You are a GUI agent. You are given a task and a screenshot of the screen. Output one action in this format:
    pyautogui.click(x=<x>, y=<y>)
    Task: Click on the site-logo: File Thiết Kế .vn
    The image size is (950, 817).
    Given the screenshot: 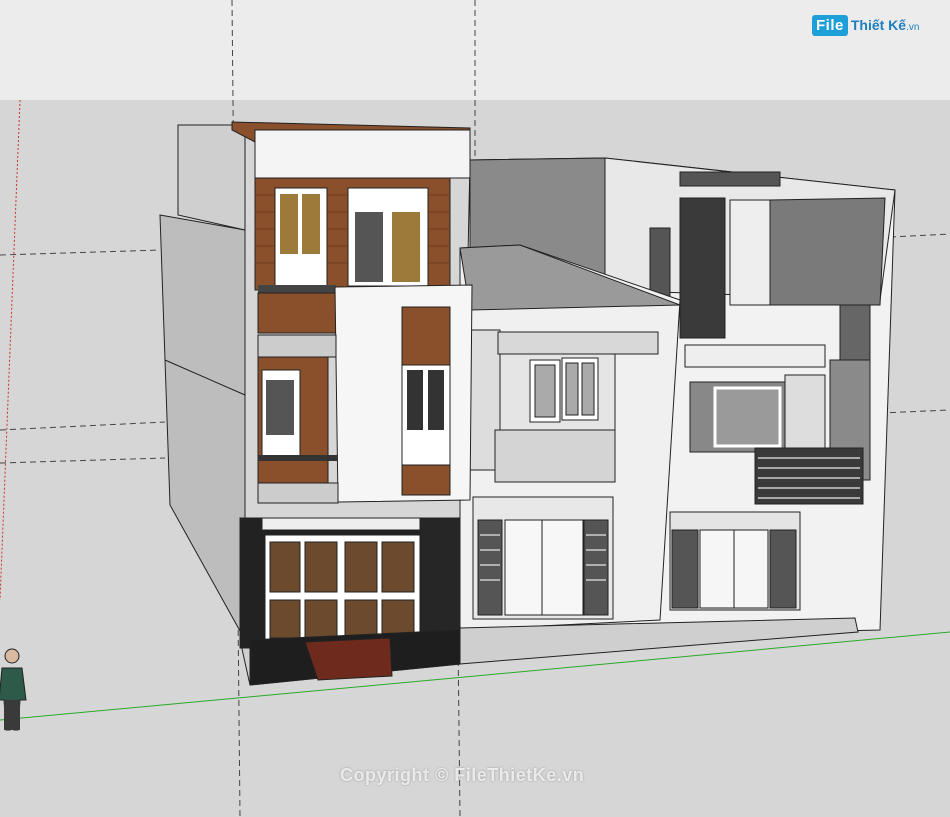 What is the action you would take?
    pyautogui.click(x=865, y=25)
    